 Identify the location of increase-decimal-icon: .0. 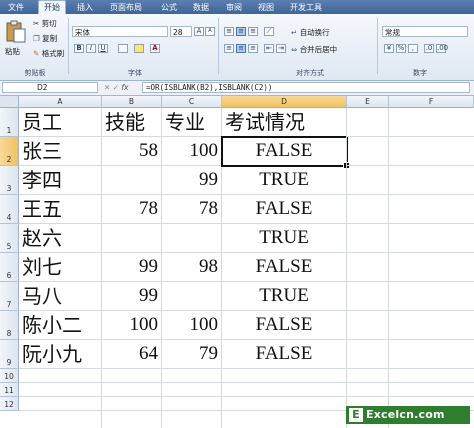
(429, 48).